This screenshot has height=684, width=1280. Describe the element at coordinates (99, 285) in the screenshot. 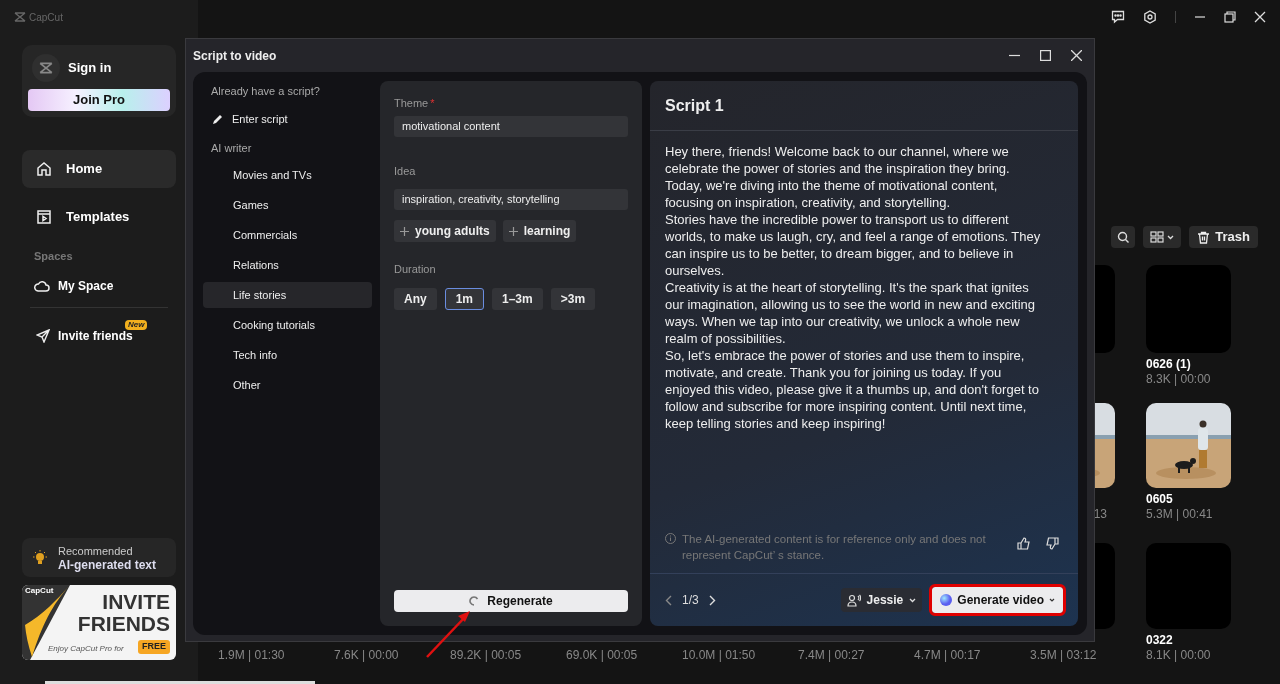

I see `nav-item: My Space` at that location.